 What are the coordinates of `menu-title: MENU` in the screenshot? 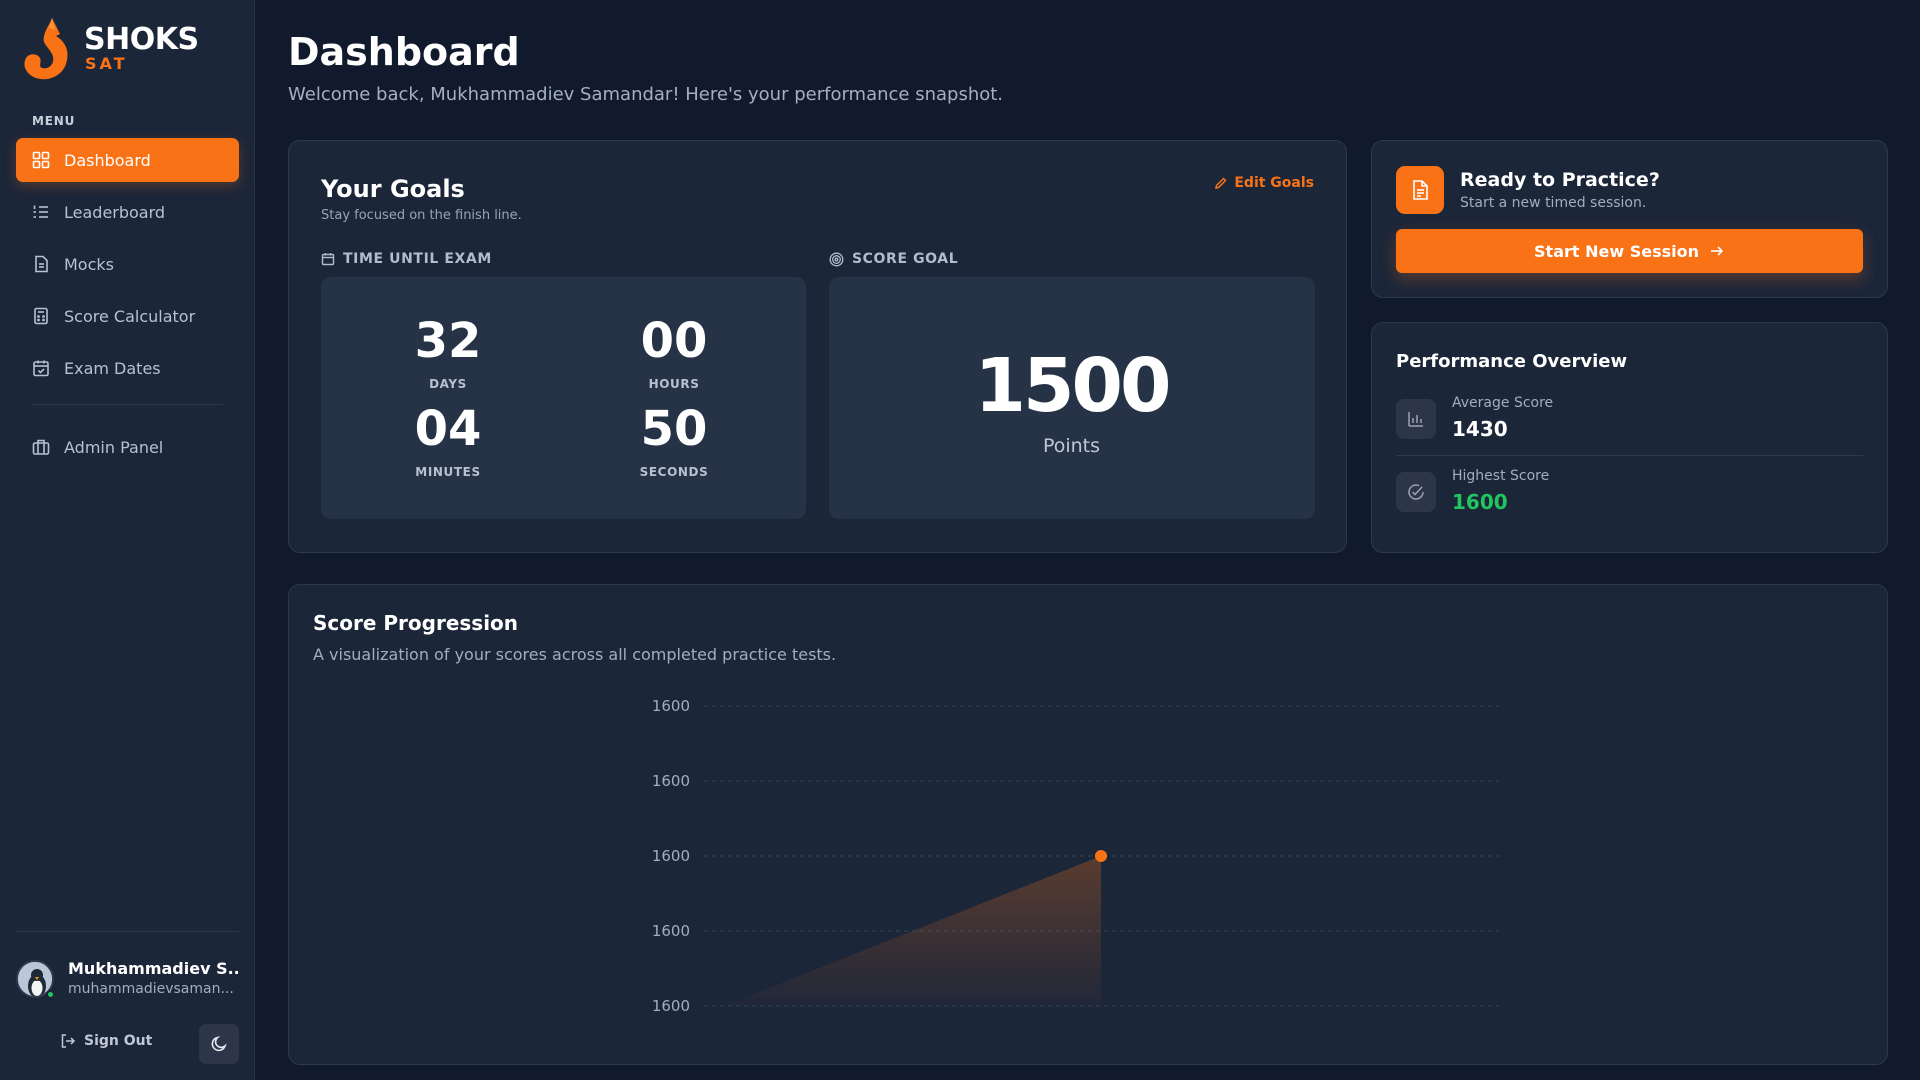 It's located at (54, 121).